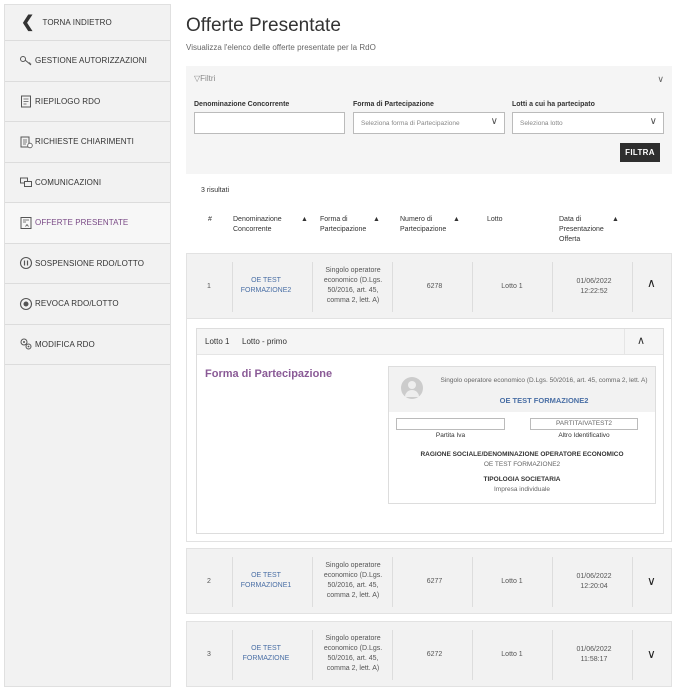 The image size is (684, 693). Describe the element at coordinates (208, 78) in the screenshot. I see `filter-title-label: Filtri` at that location.